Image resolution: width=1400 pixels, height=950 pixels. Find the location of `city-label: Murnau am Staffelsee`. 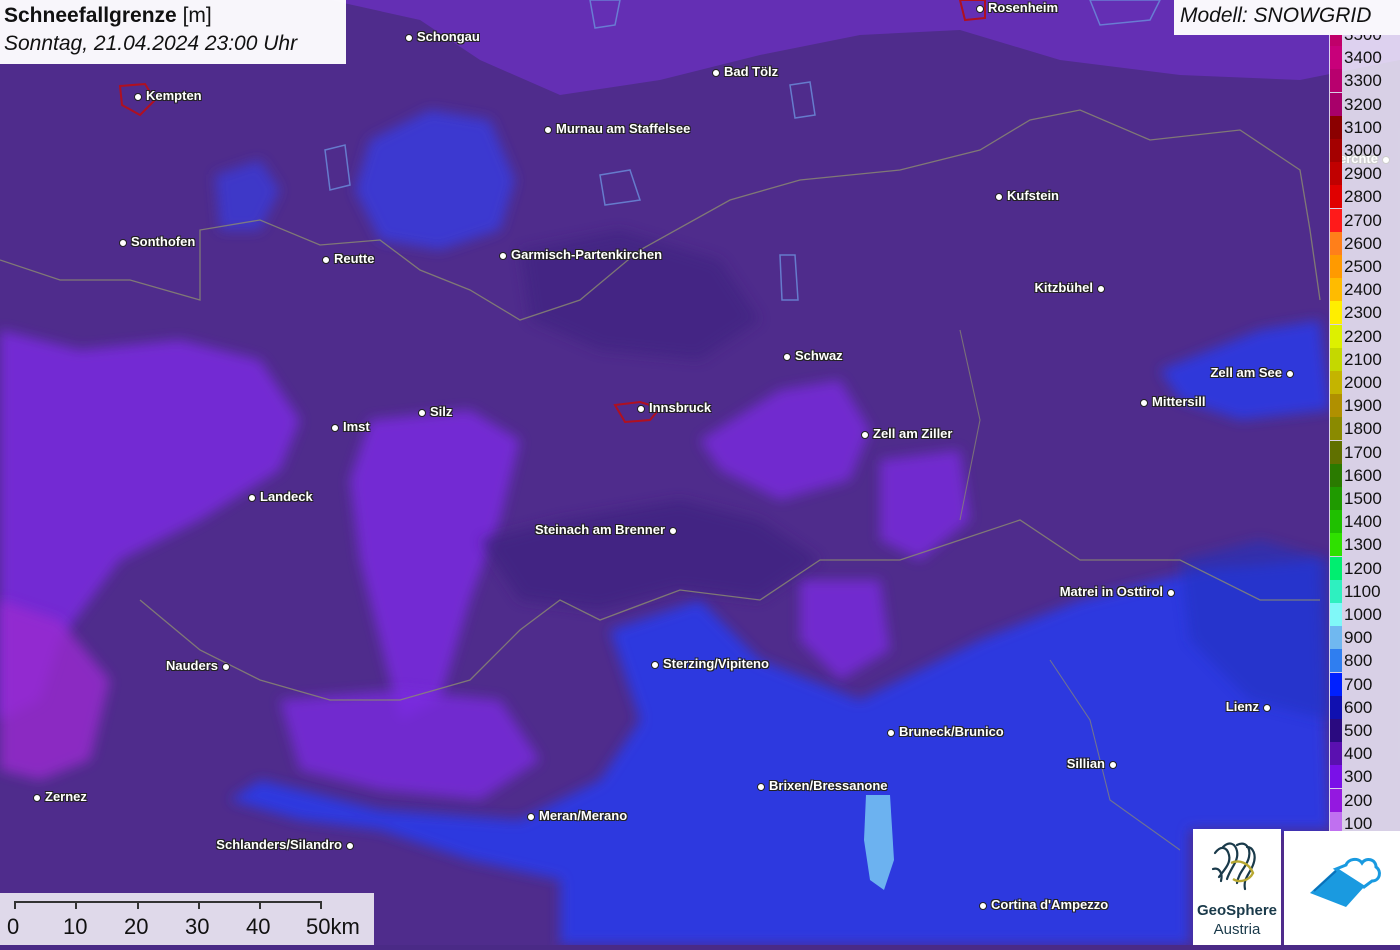

city-label: Murnau am Staffelsee is located at coordinates (623, 128).